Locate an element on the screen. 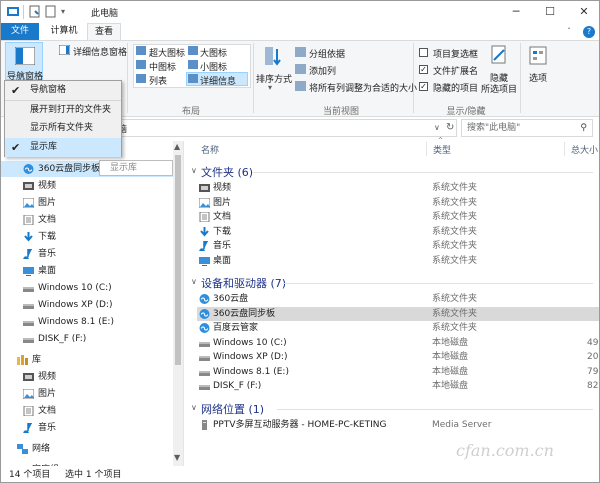  maximize-button: ☐ is located at coordinates (550, 12).